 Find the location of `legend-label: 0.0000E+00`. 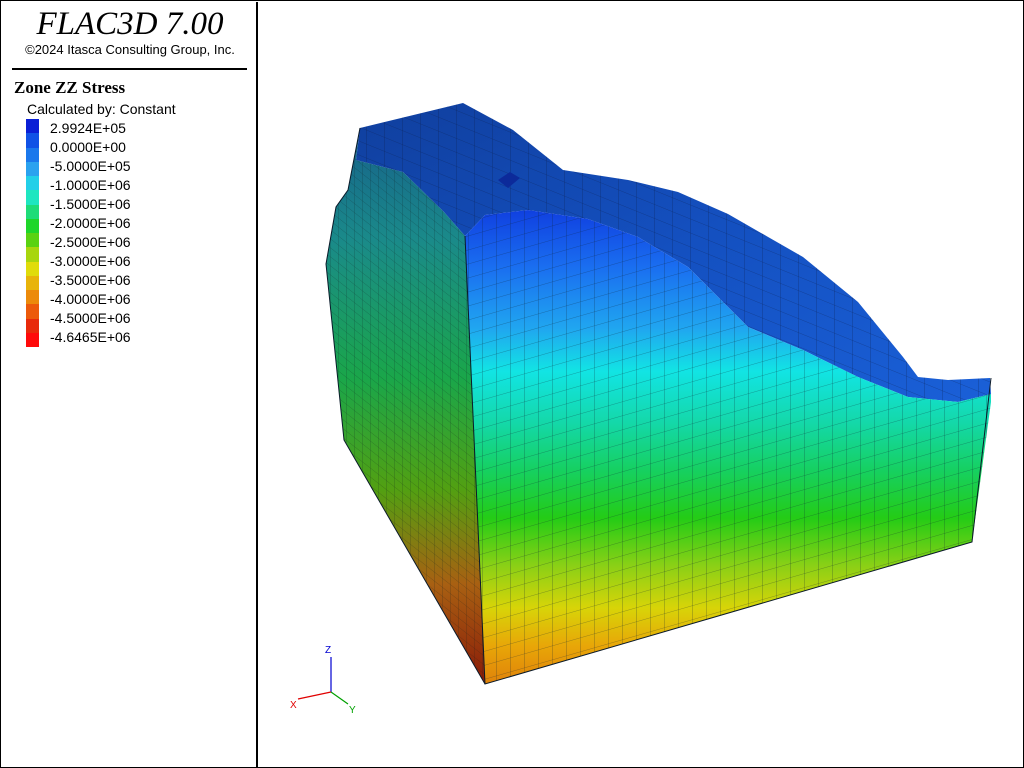

legend-label: 0.0000E+00 is located at coordinates (88, 147).